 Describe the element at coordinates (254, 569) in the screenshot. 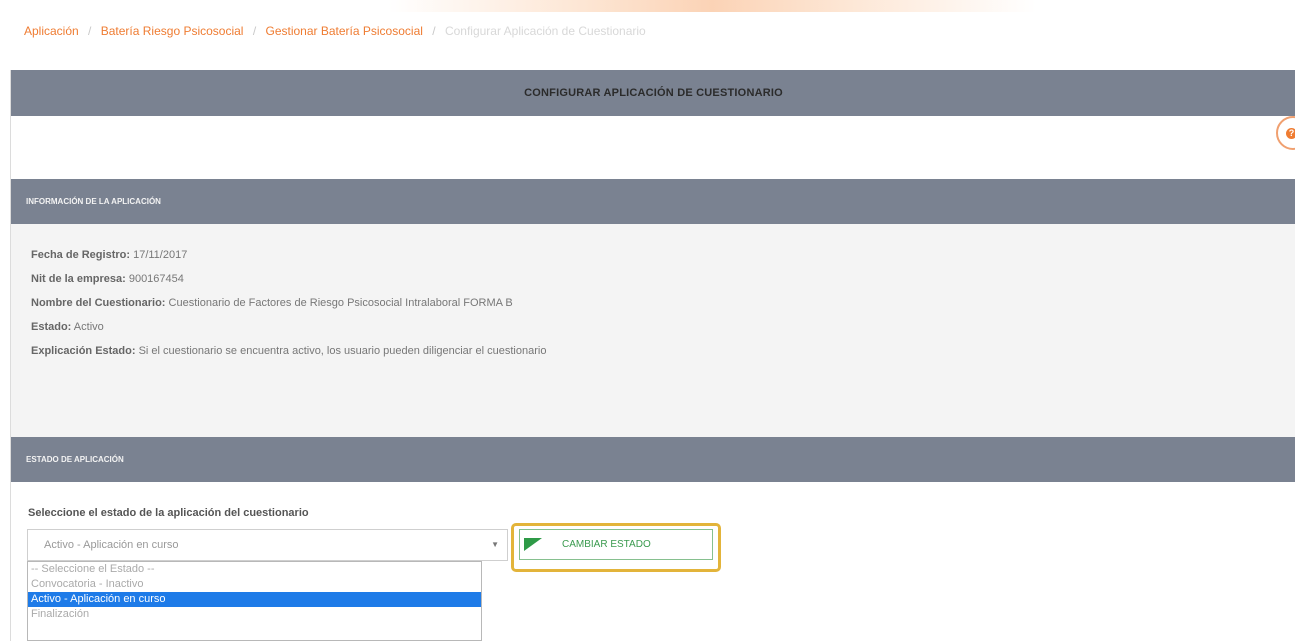

I see `dropdown-option: -- Seleccione el Estado --` at that location.